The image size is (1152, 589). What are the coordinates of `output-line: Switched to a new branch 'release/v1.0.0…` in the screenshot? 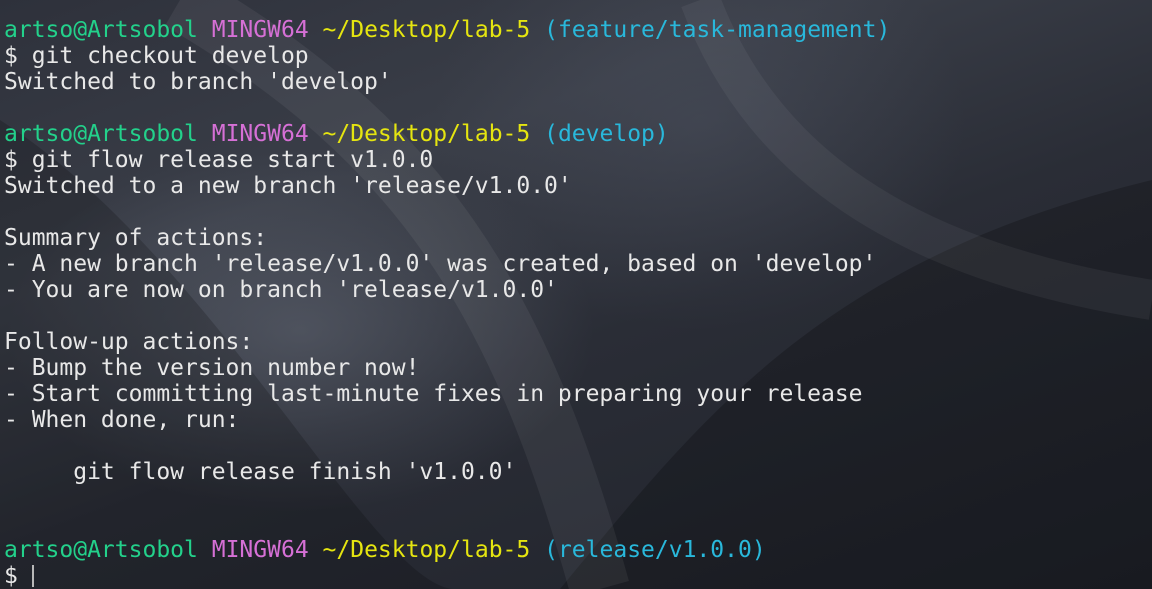 It's located at (288, 186).